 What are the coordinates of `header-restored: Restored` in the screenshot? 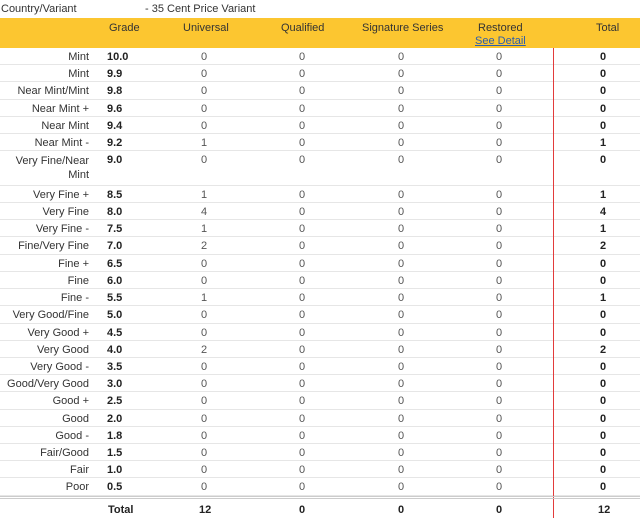 It's located at (500, 28).